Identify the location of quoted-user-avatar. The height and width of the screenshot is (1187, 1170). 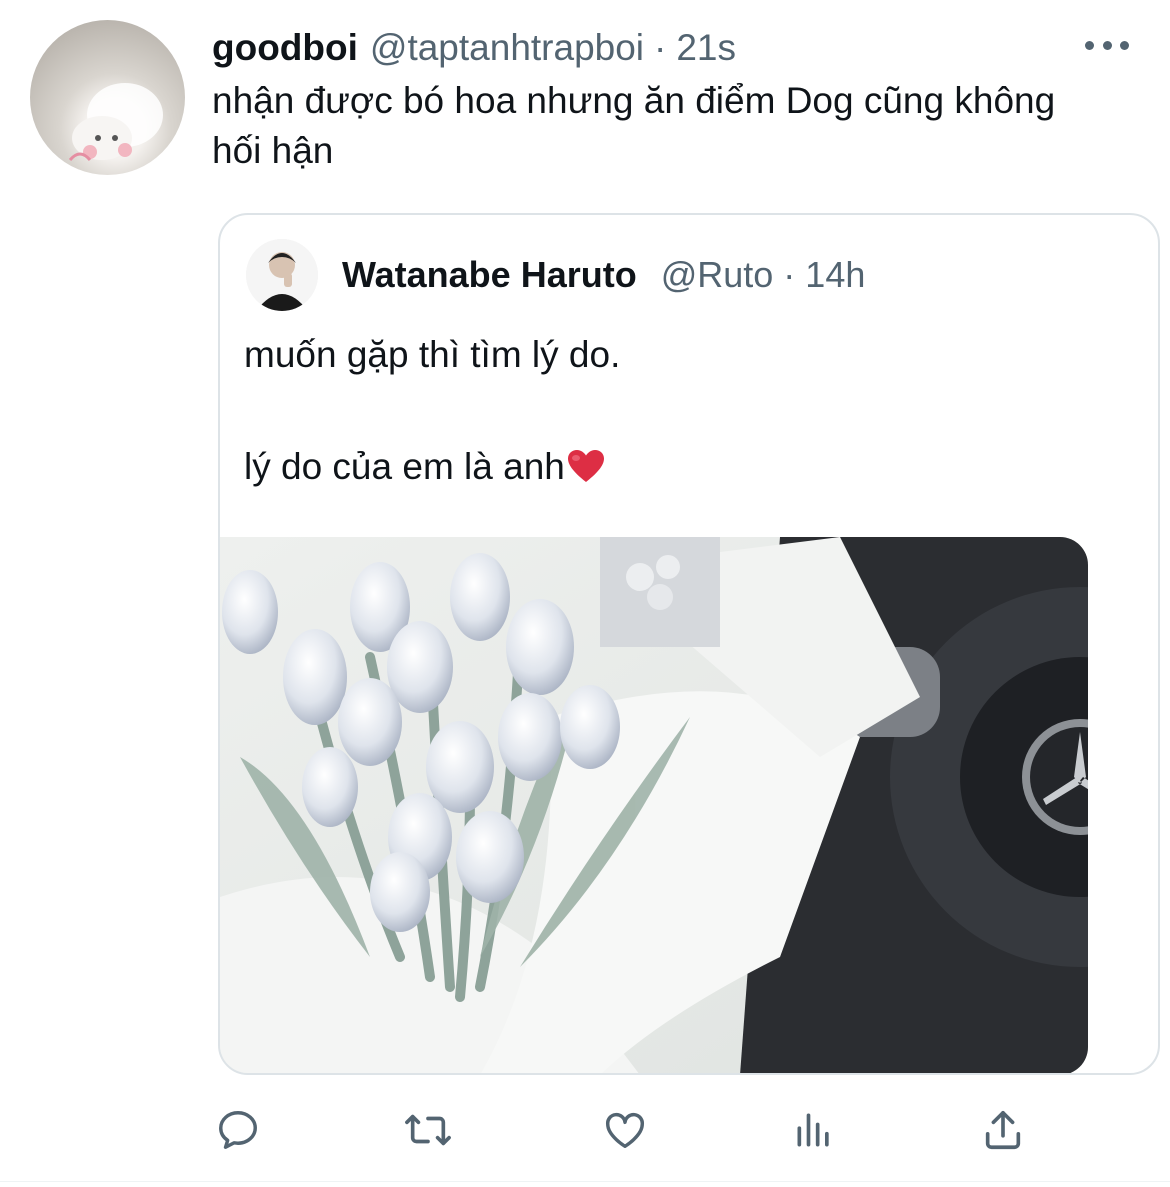
(282, 275).